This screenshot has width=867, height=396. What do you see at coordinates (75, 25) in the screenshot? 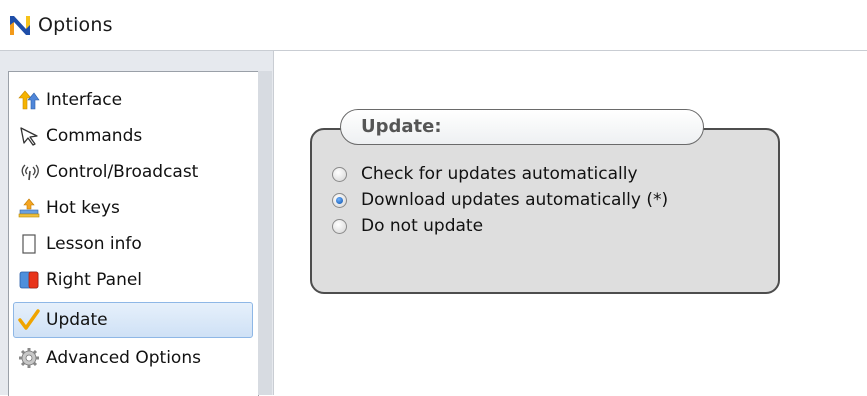
I see `window-title: Options` at bounding box center [75, 25].